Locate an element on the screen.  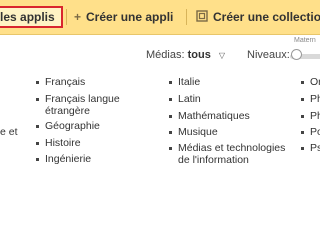
collection-icon is located at coordinates (202, 17).